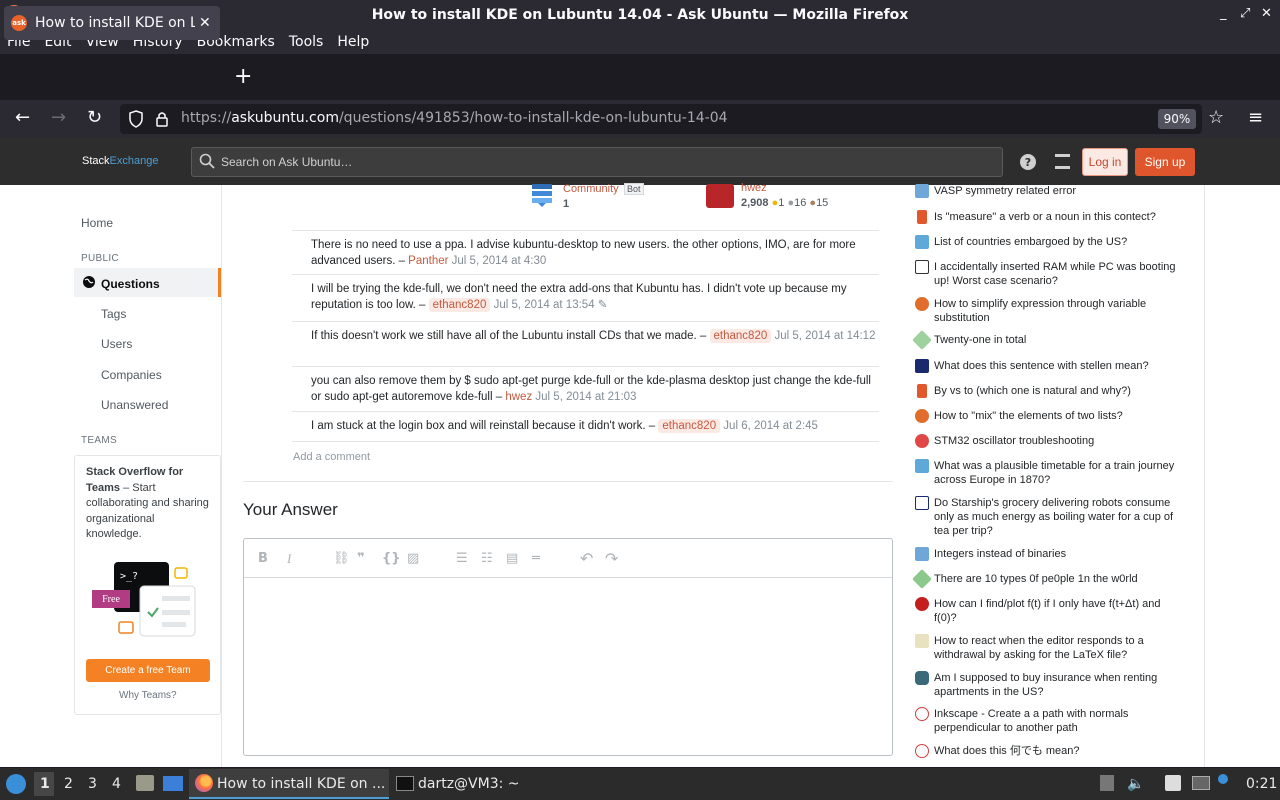  What do you see at coordinates (97, 223) in the screenshot?
I see `nav-home: Home` at bounding box center [97, 223].